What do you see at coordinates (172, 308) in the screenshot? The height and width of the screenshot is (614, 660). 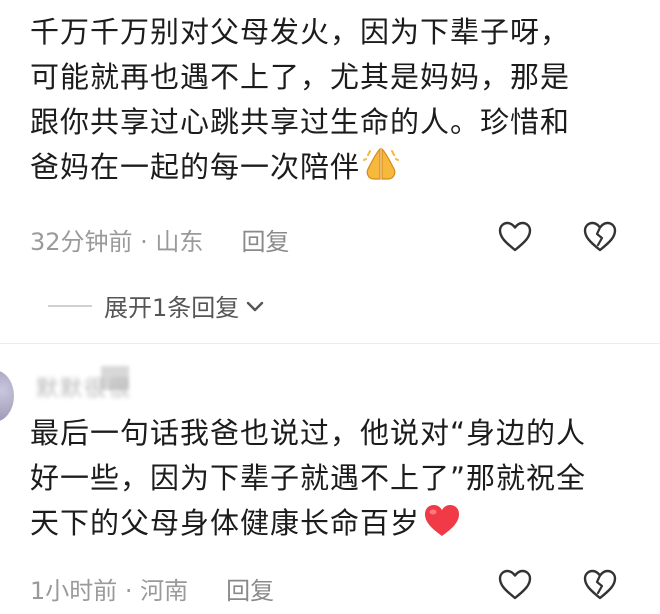 I see `expand-replies-label: 展开1条回复` at bounding box center [172, 308].